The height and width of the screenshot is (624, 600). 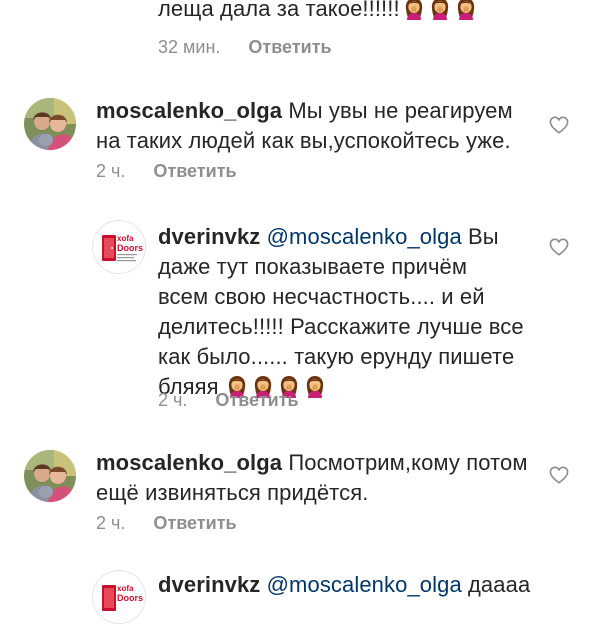 I want to click on comment-body: как было...... такую ерунду пишете, so click(x=336, y=356).